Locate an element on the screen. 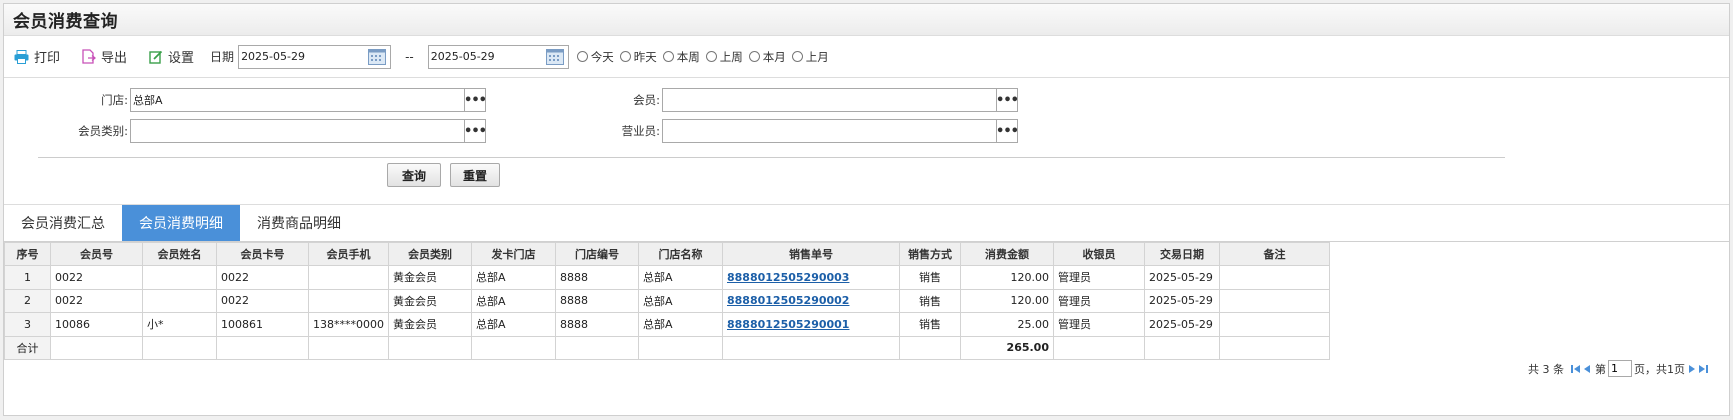  col-header: 序号 is located at coordinates (27, 254).